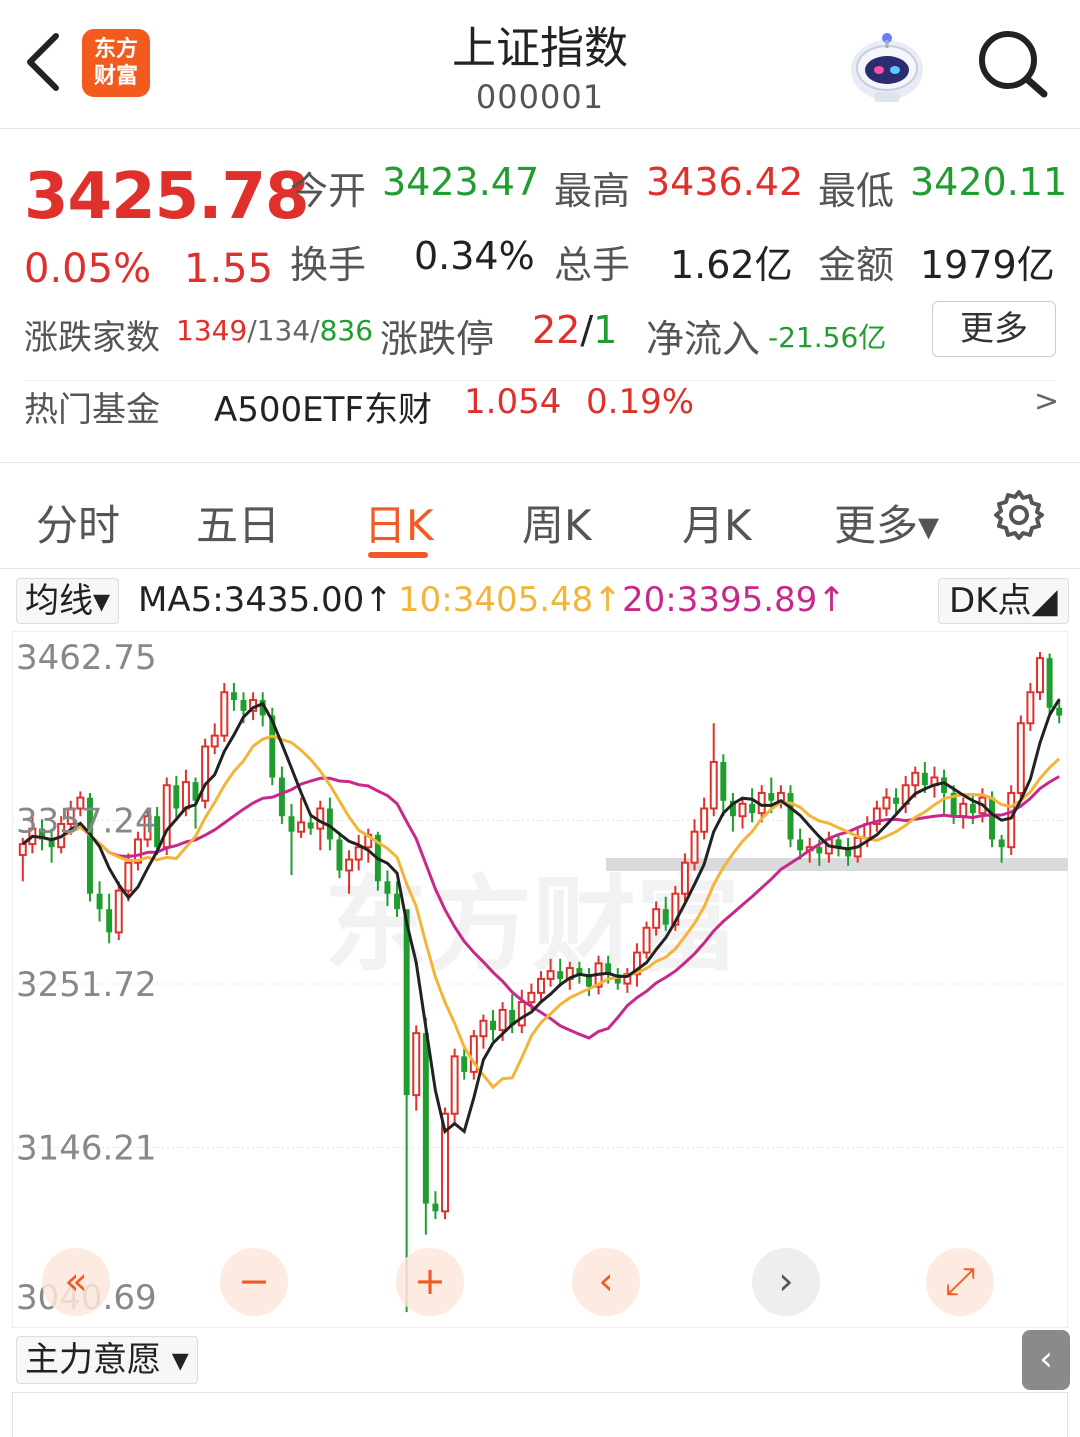  Describe the element at coordinates (107, 1360) in the screenshot. I see `indicator-selector-bottom: 主力意愿 ▾` at that location.